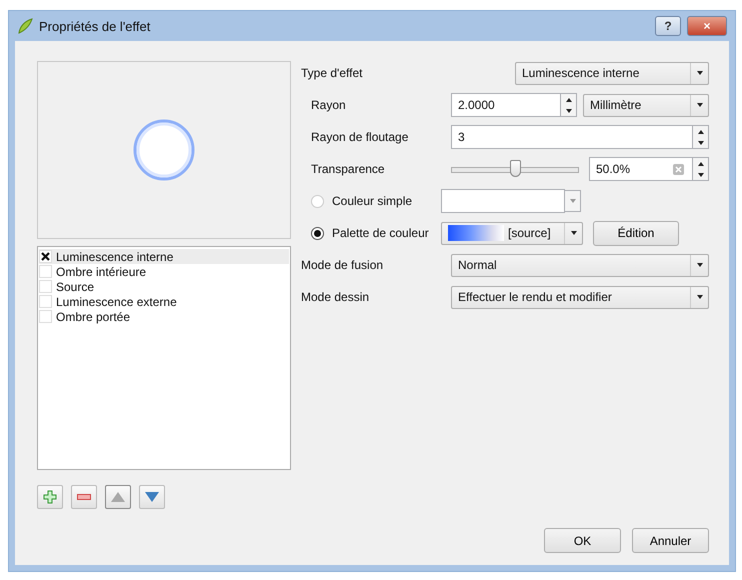 This screenshot has width=742, height=580. I want to click on radius-field: 2.0000, so click(506, 105).